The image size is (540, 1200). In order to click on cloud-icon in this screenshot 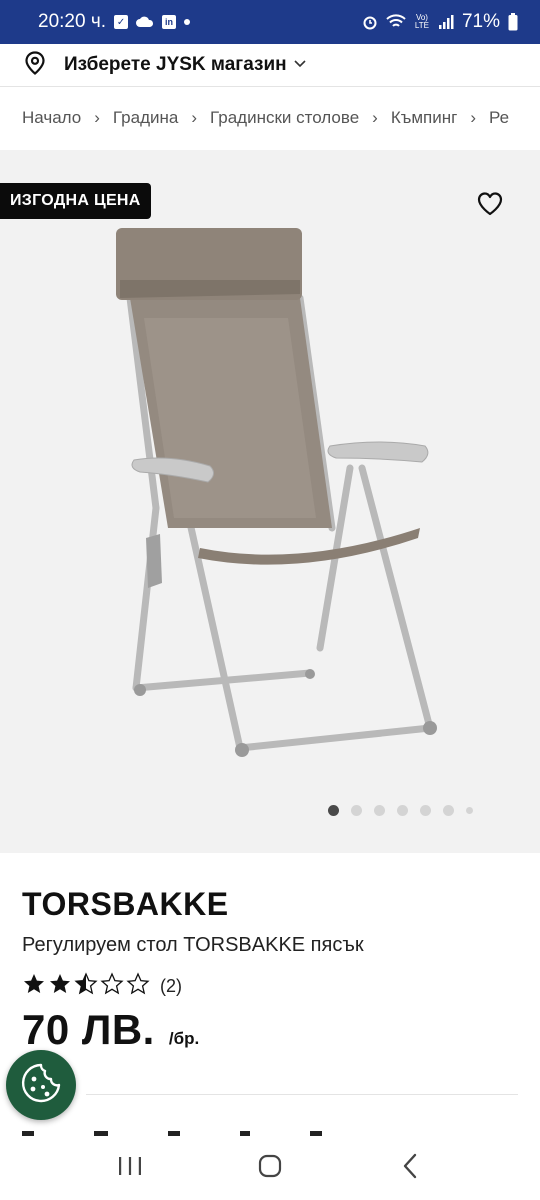, I will do `click(145, 22)`.